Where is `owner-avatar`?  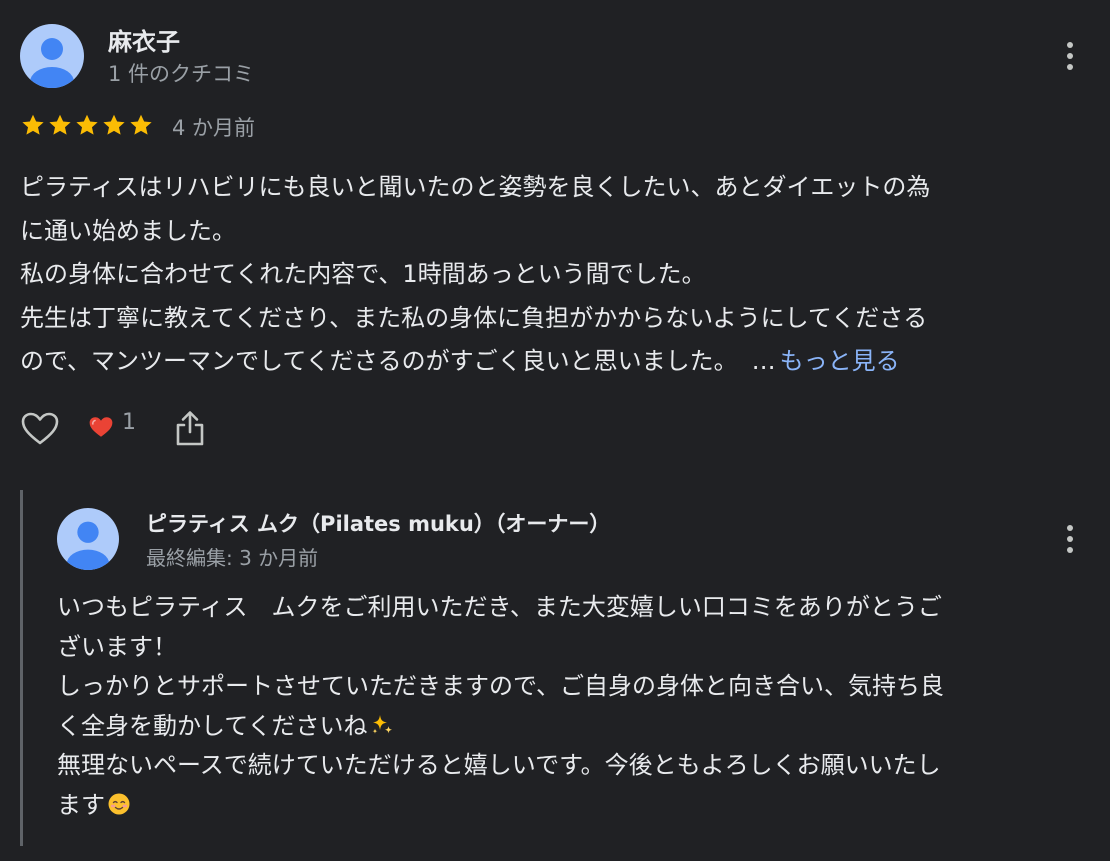 owner-avatar is located at coordinates (88, 539).